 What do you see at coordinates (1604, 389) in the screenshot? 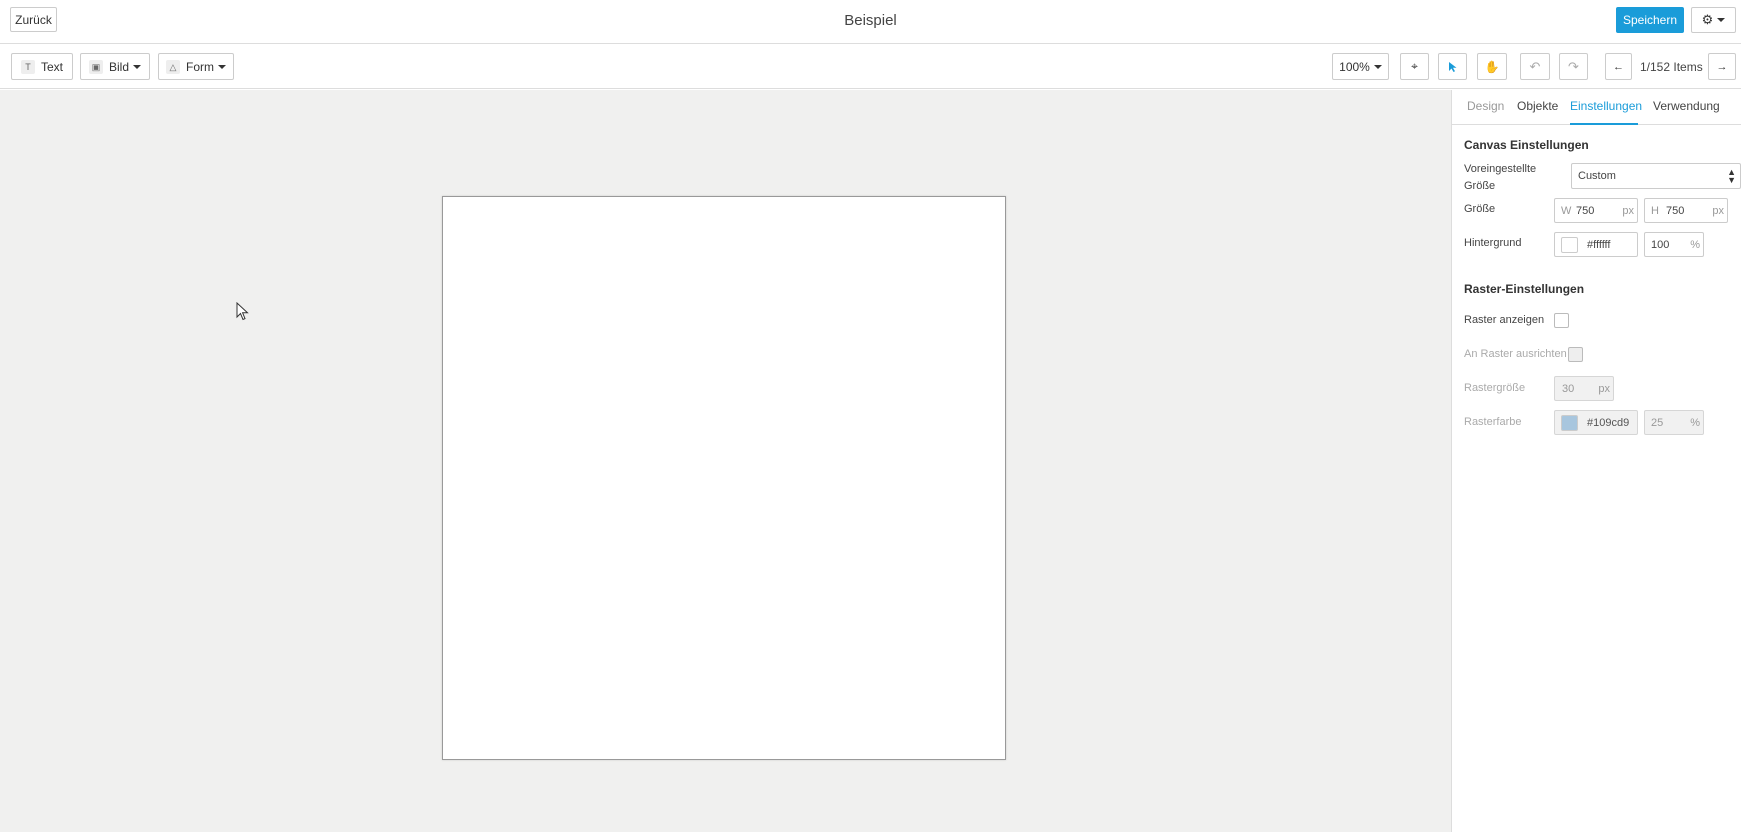
I see `grid-size-unit: px` at bounding box center [1604, 389].